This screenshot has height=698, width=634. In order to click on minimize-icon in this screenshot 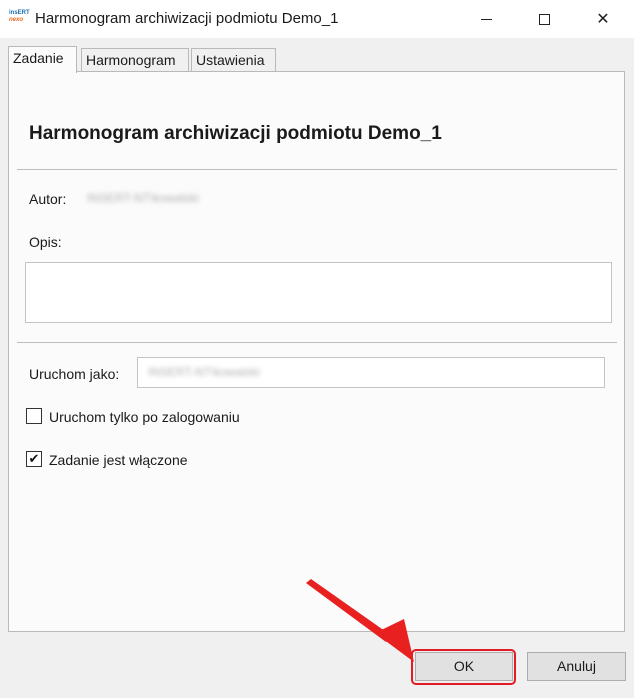, I will do `click(486, 19)`.